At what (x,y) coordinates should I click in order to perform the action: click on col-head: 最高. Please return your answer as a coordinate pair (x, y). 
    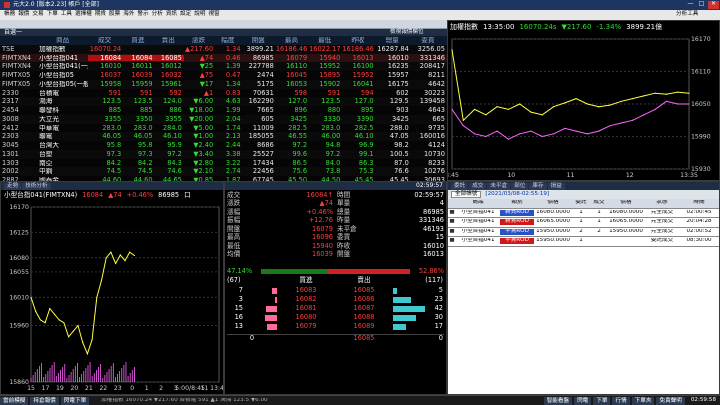
    Looking at the image, I should click on (292, 40).